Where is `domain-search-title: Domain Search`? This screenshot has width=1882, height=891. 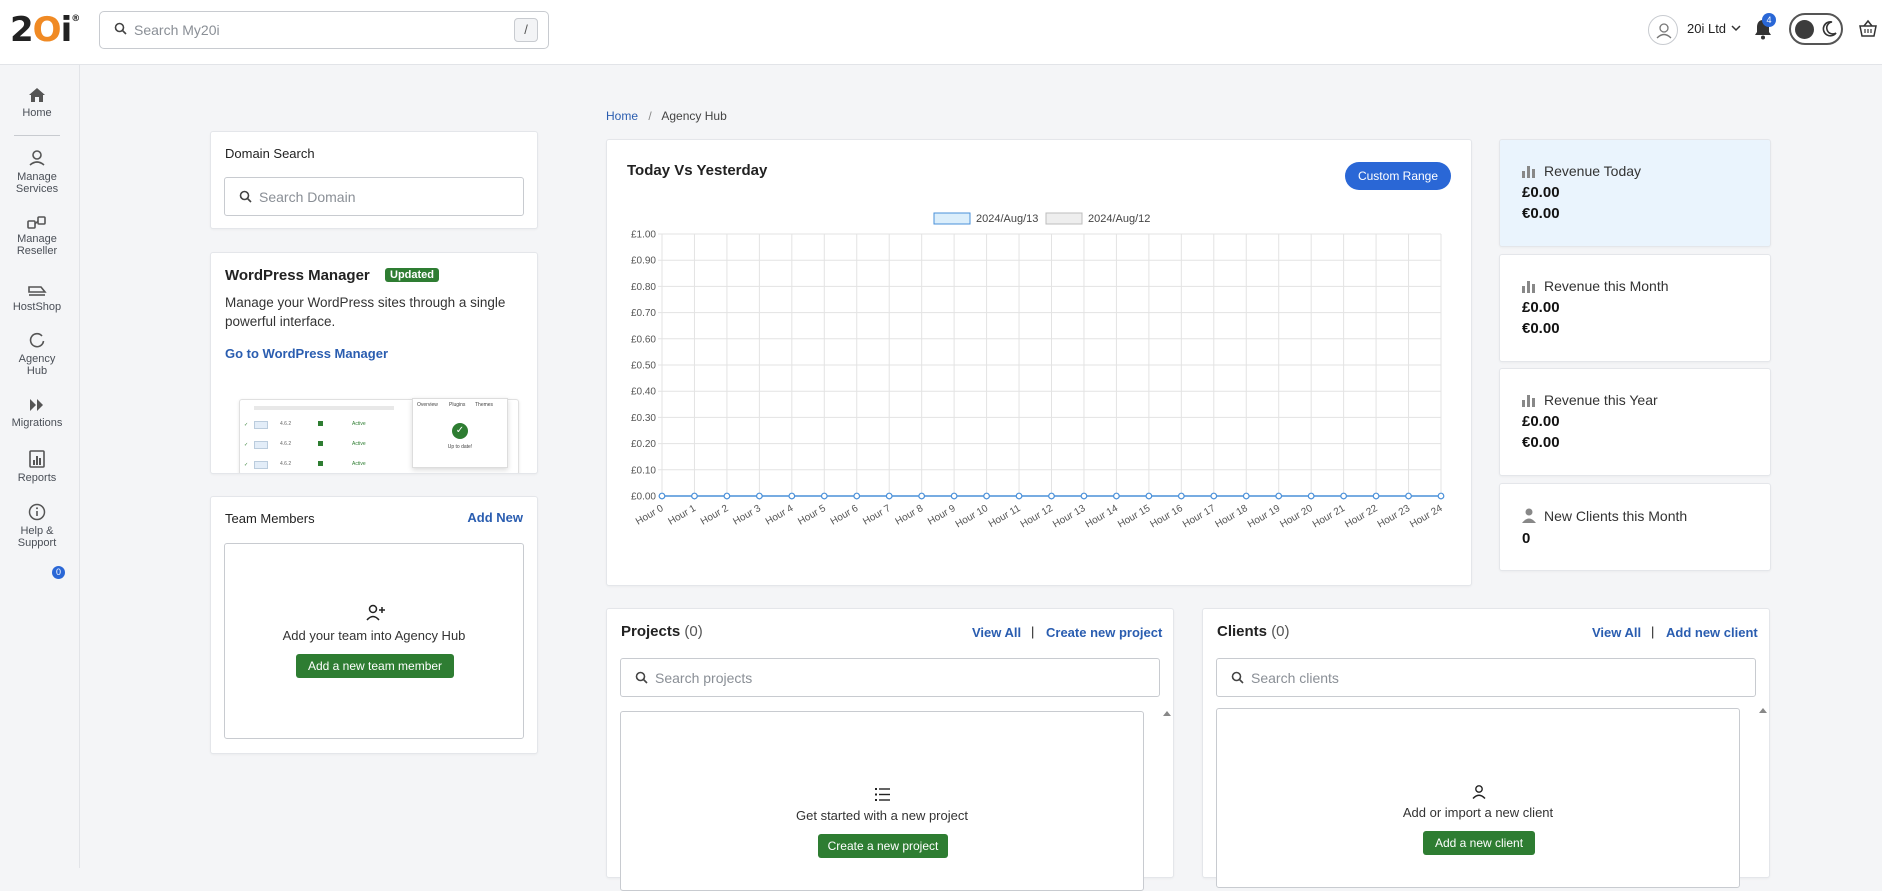 domain-search-title: Domain Search is located at coordinates (270, 153).